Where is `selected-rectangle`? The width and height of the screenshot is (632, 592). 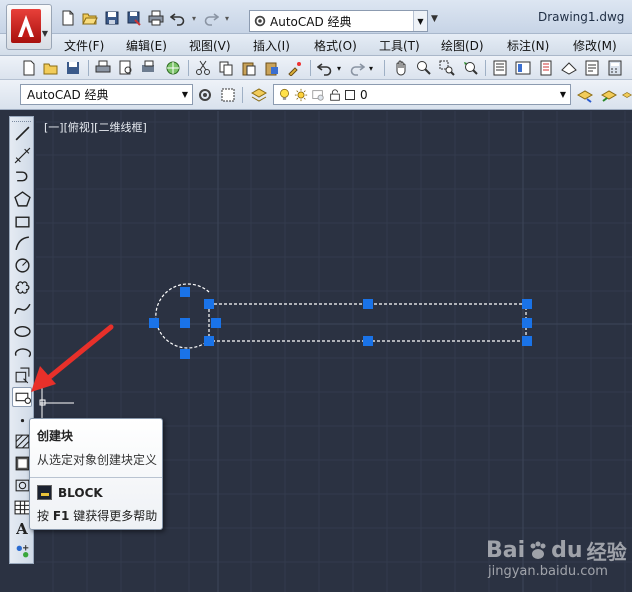
selected-rectangle is located at coordinates (367, 322).